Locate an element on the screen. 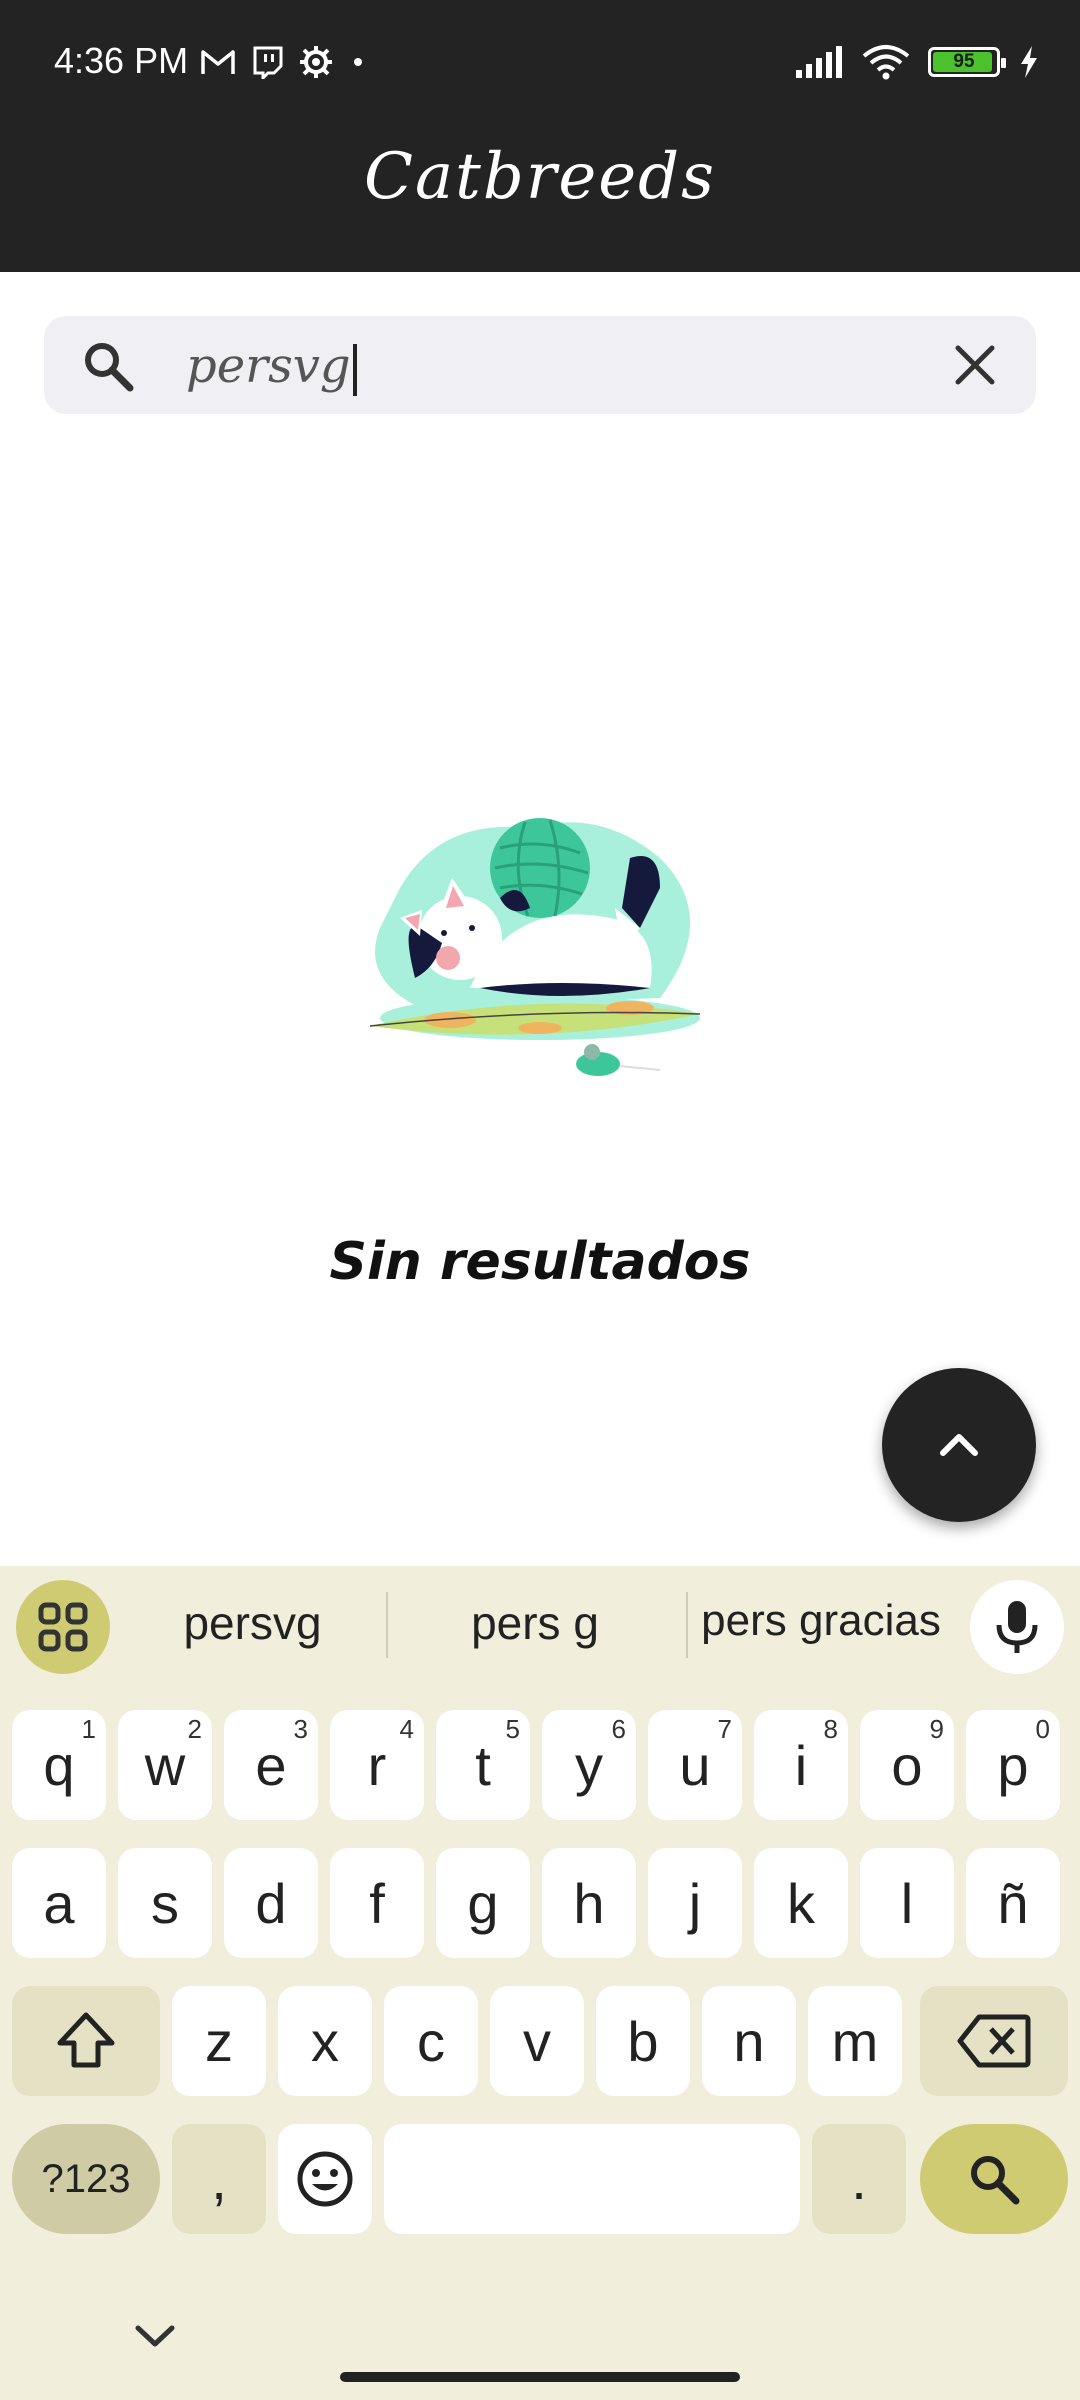 The height and width of the screenshot is (2400, 1080). key-hint: 7 is located at coordinates (724, 1729).